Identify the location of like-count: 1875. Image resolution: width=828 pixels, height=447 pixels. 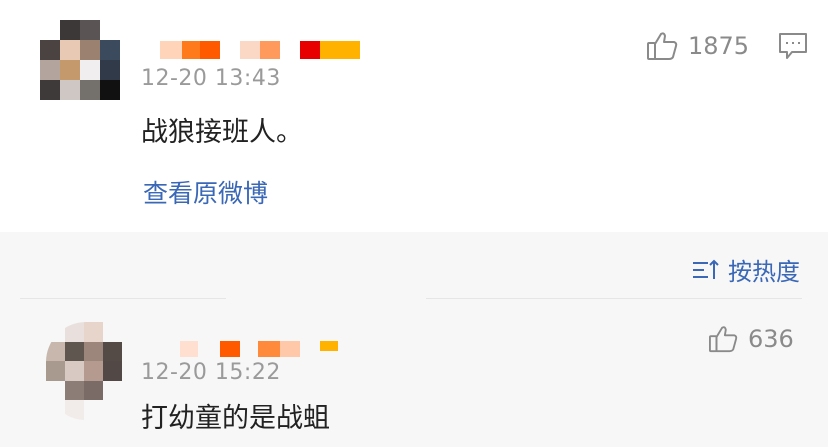
(719, 46).